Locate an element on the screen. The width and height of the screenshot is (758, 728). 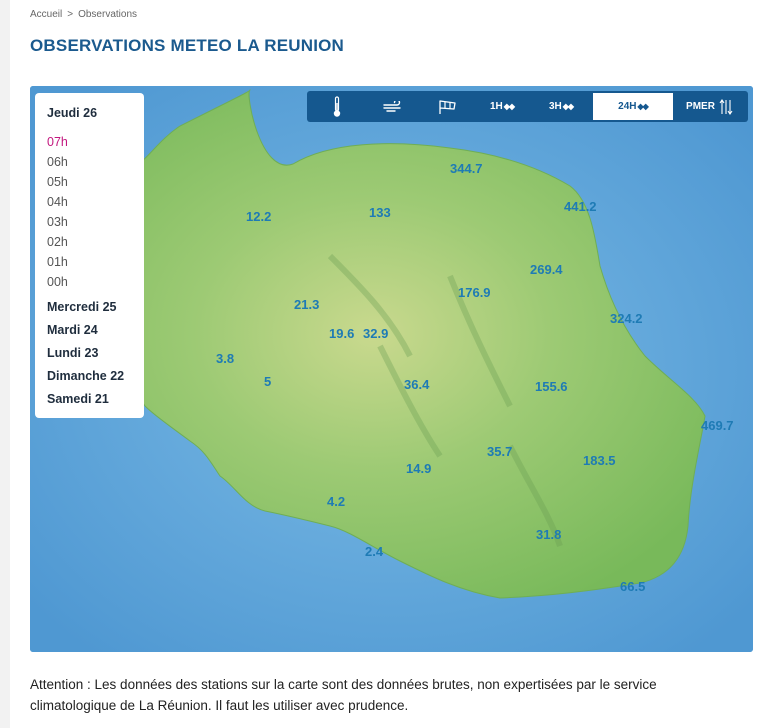
thermometer-icon is located at coordinates (337, 106).